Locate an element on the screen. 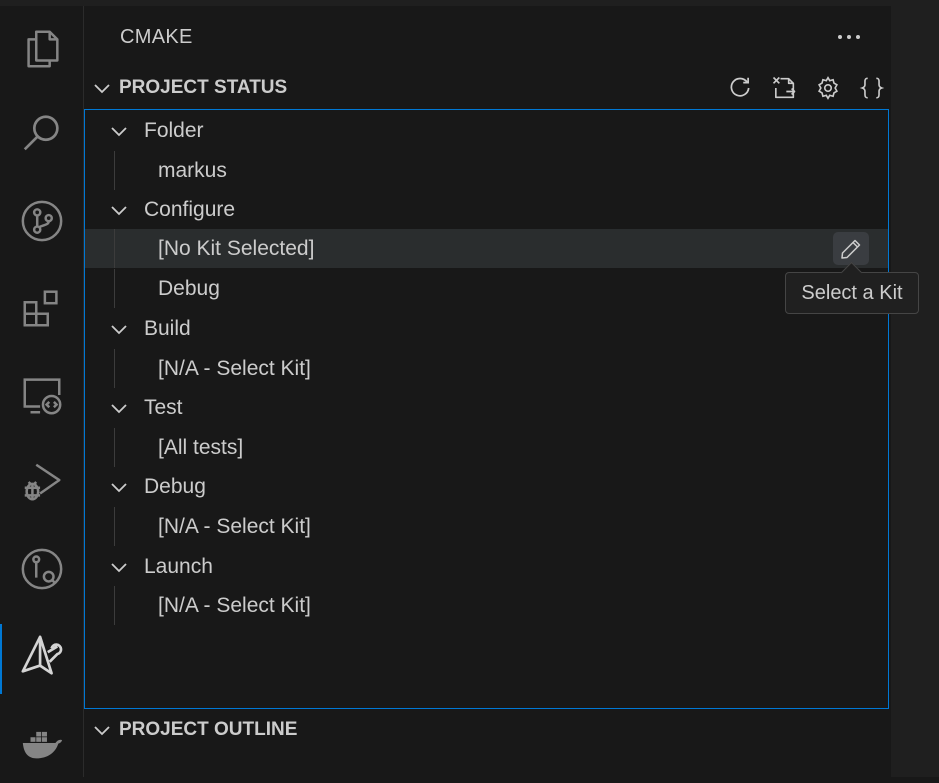 The height and width of the screenshot is (783, 939). tree-group-build: Build is located at coordinates (486, 328).